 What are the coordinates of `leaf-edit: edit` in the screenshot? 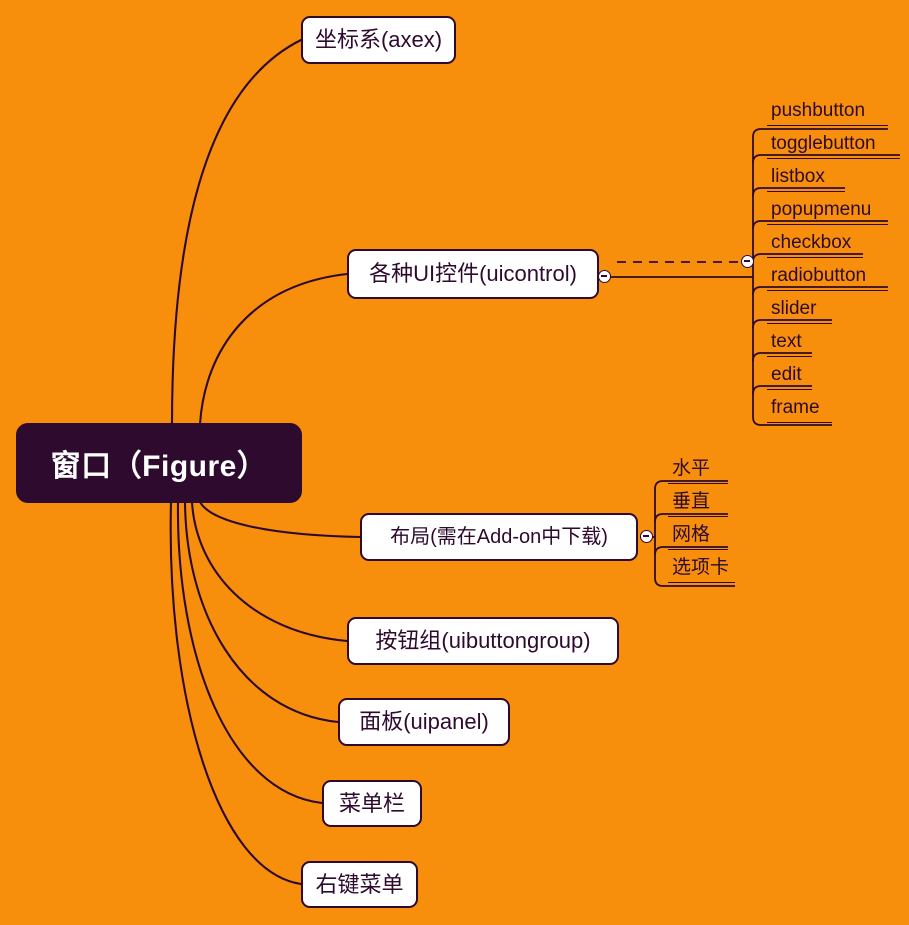 It's located at (789, 377).